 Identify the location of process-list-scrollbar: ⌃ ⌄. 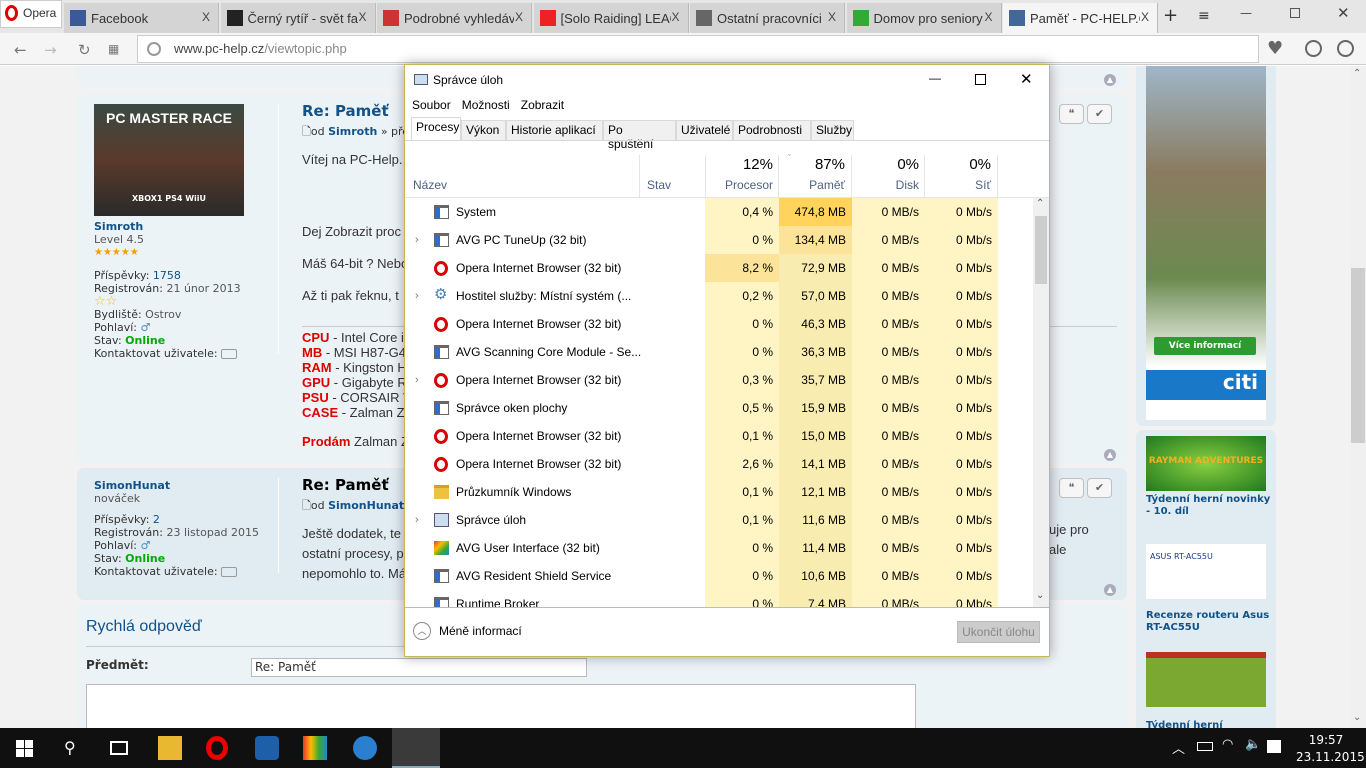
(1041, 402).